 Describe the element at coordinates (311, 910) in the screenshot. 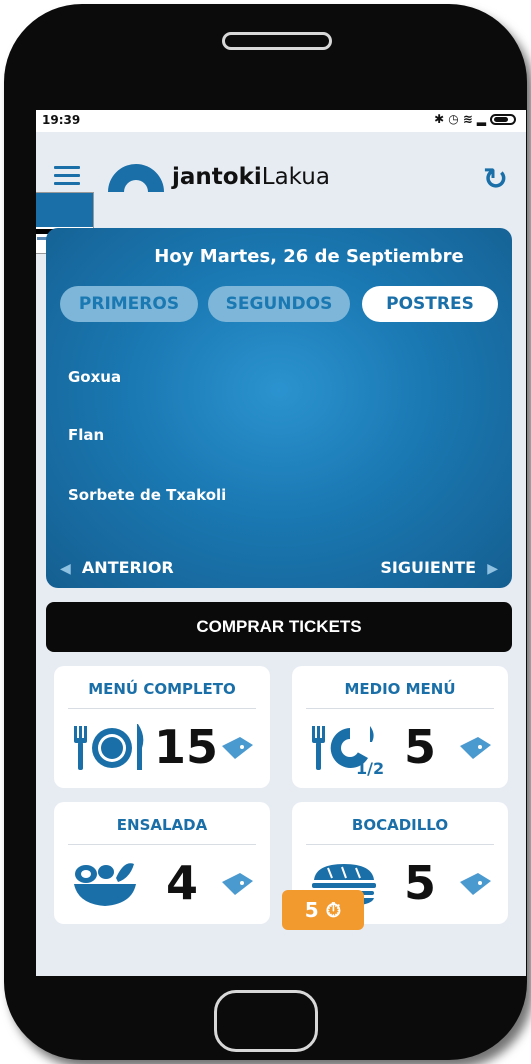

I see `timer-value: 5` at that location.